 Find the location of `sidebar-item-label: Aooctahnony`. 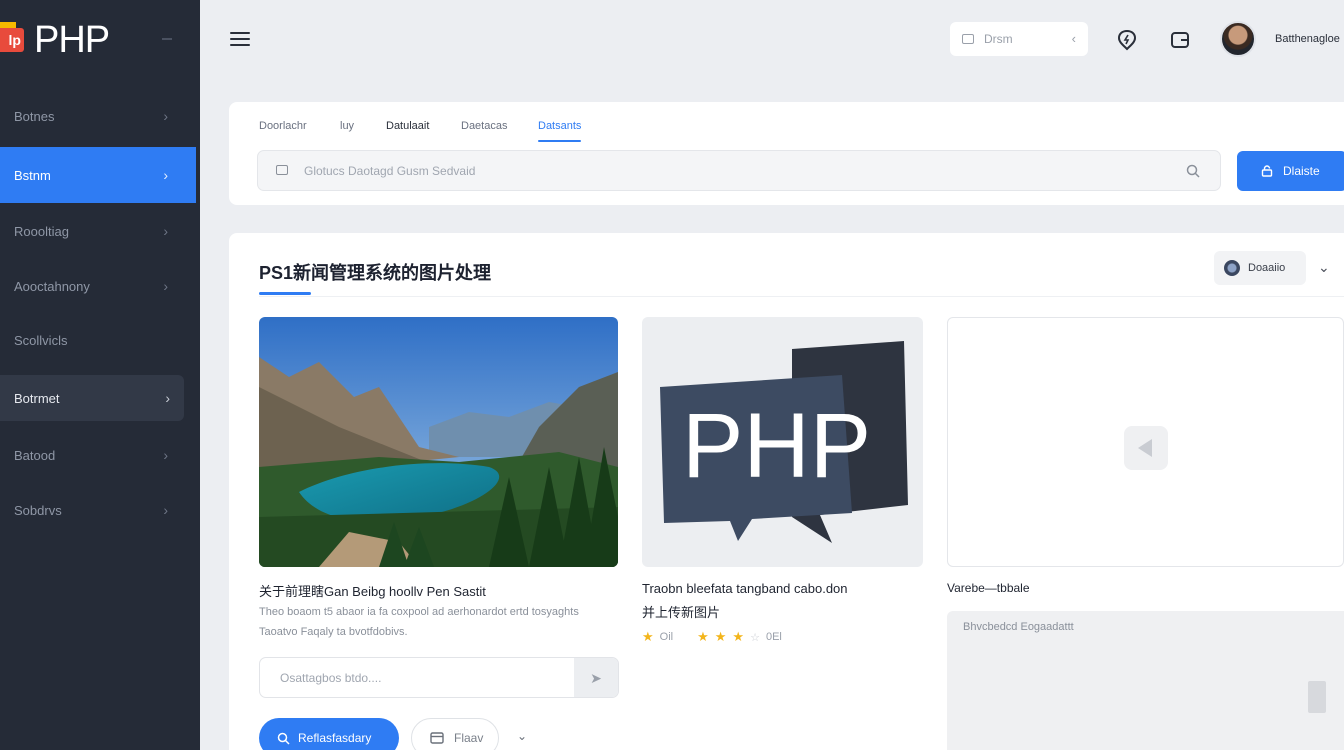

sidebar-item-label: Aooctahnony is located at coordinates (52, 286).